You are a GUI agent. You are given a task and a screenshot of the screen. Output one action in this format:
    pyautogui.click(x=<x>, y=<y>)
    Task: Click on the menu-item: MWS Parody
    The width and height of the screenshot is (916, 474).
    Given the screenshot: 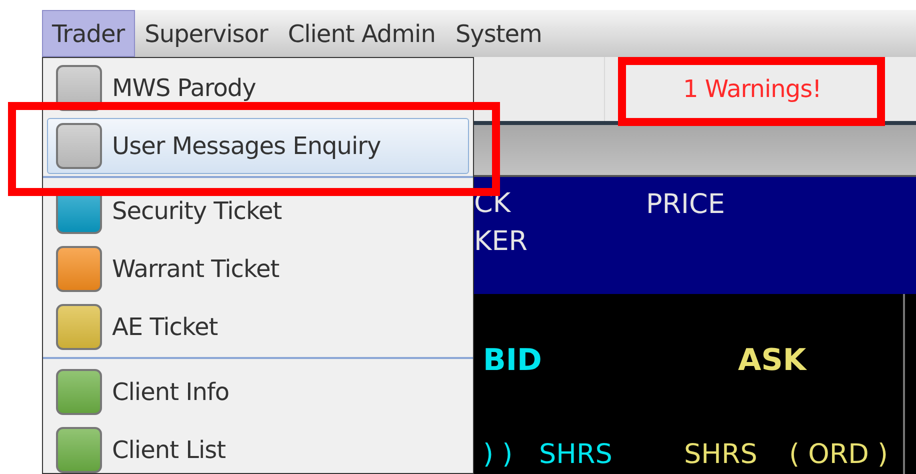 What is the action you would take?
    pyautogui.click(x=258, y=88)
    